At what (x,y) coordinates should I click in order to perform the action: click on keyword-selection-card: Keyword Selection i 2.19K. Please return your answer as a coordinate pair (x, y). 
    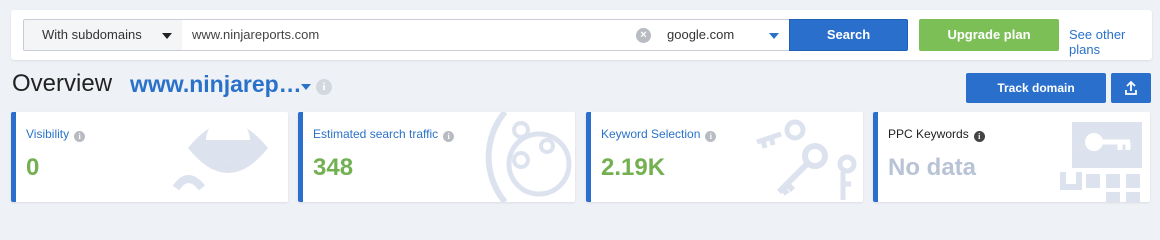
    Looking at the image, I should click on (724, 157).